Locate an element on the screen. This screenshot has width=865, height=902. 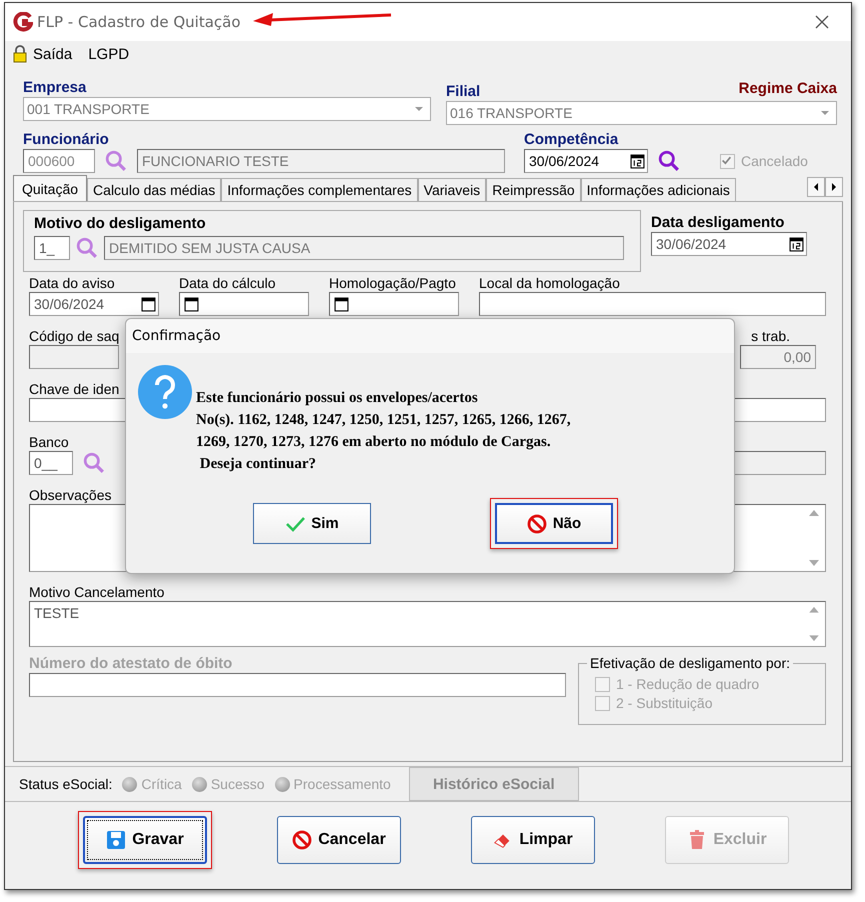
dialog-button: Não is located at coordinates (554, 523).